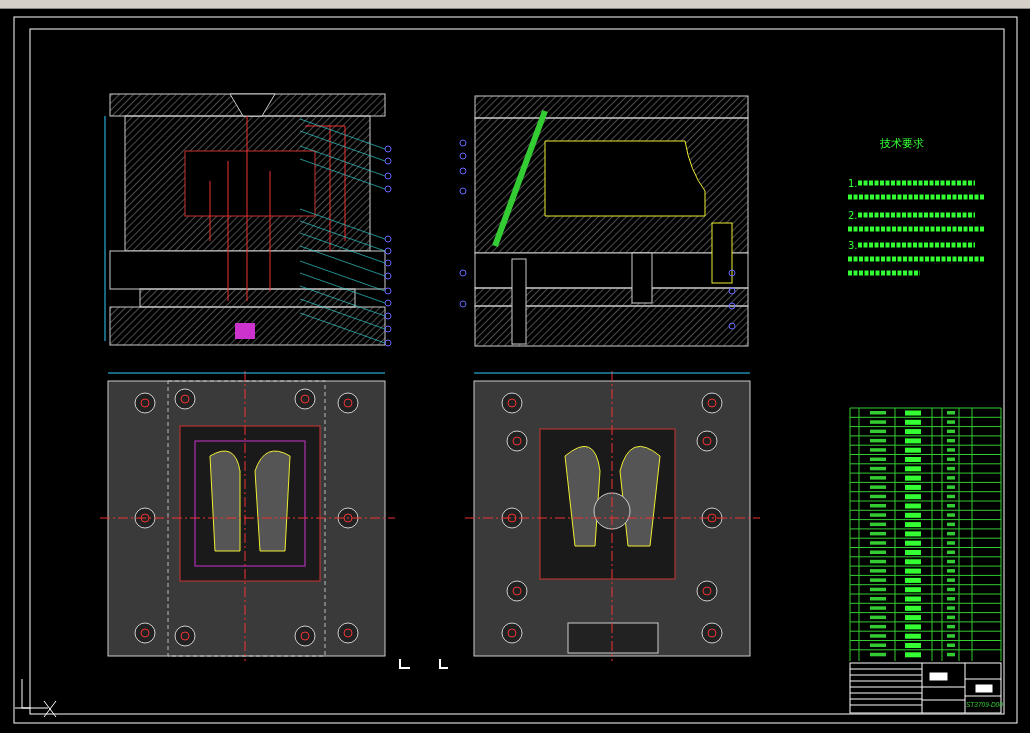 The image size is (1030, 733). I want to click on view-mark-drawing, so click(424, 663).